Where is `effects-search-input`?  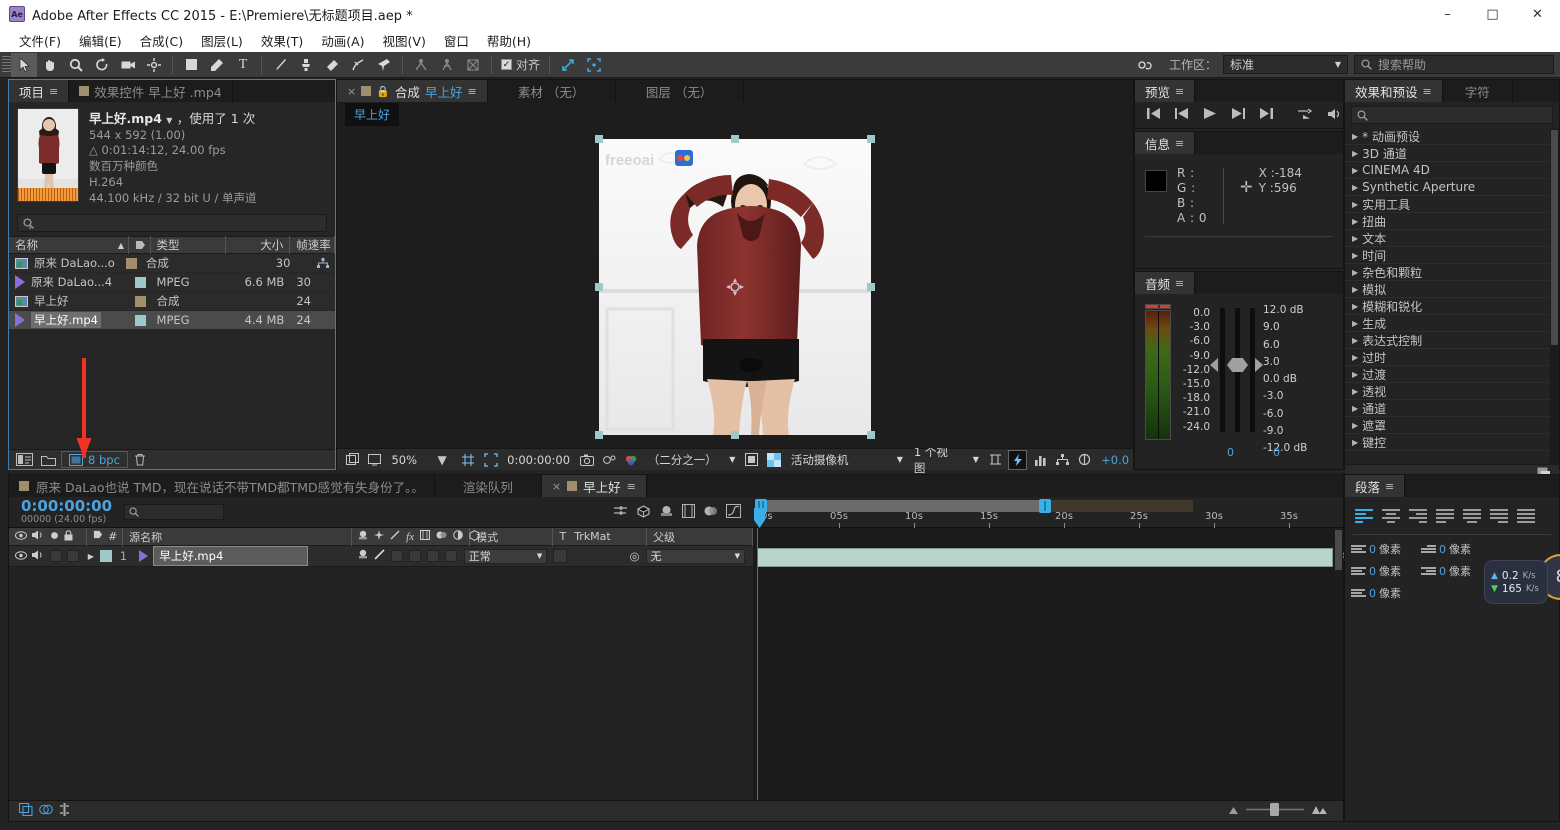 effects-search-input is located at coordinates (1452, 115).